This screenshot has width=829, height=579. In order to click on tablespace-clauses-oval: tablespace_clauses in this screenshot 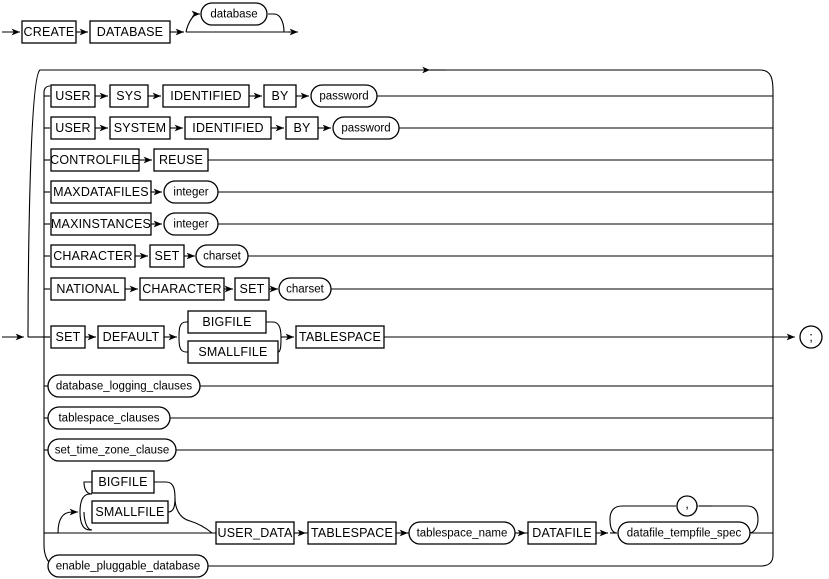, I will do `click(109, 418)`.